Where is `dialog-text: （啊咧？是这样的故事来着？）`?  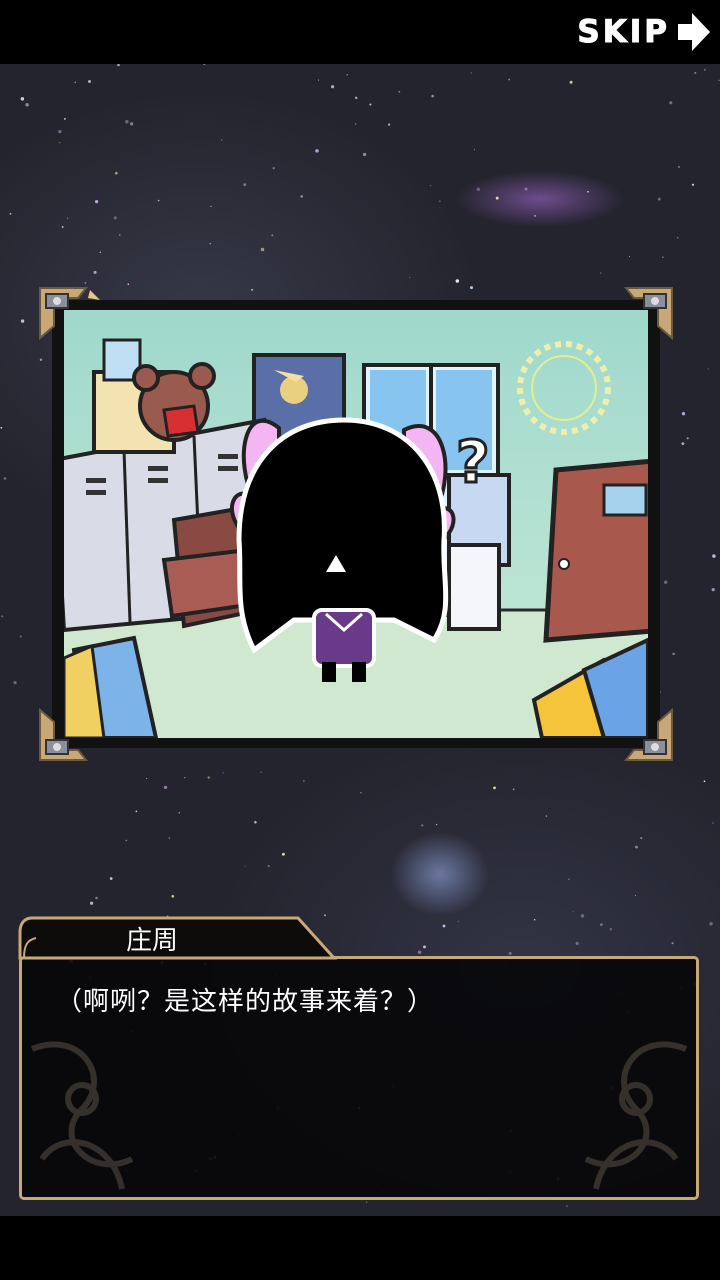
dialog-text: （啊咧？是这样的故事来着？） is located at coordinates (245, 1002).